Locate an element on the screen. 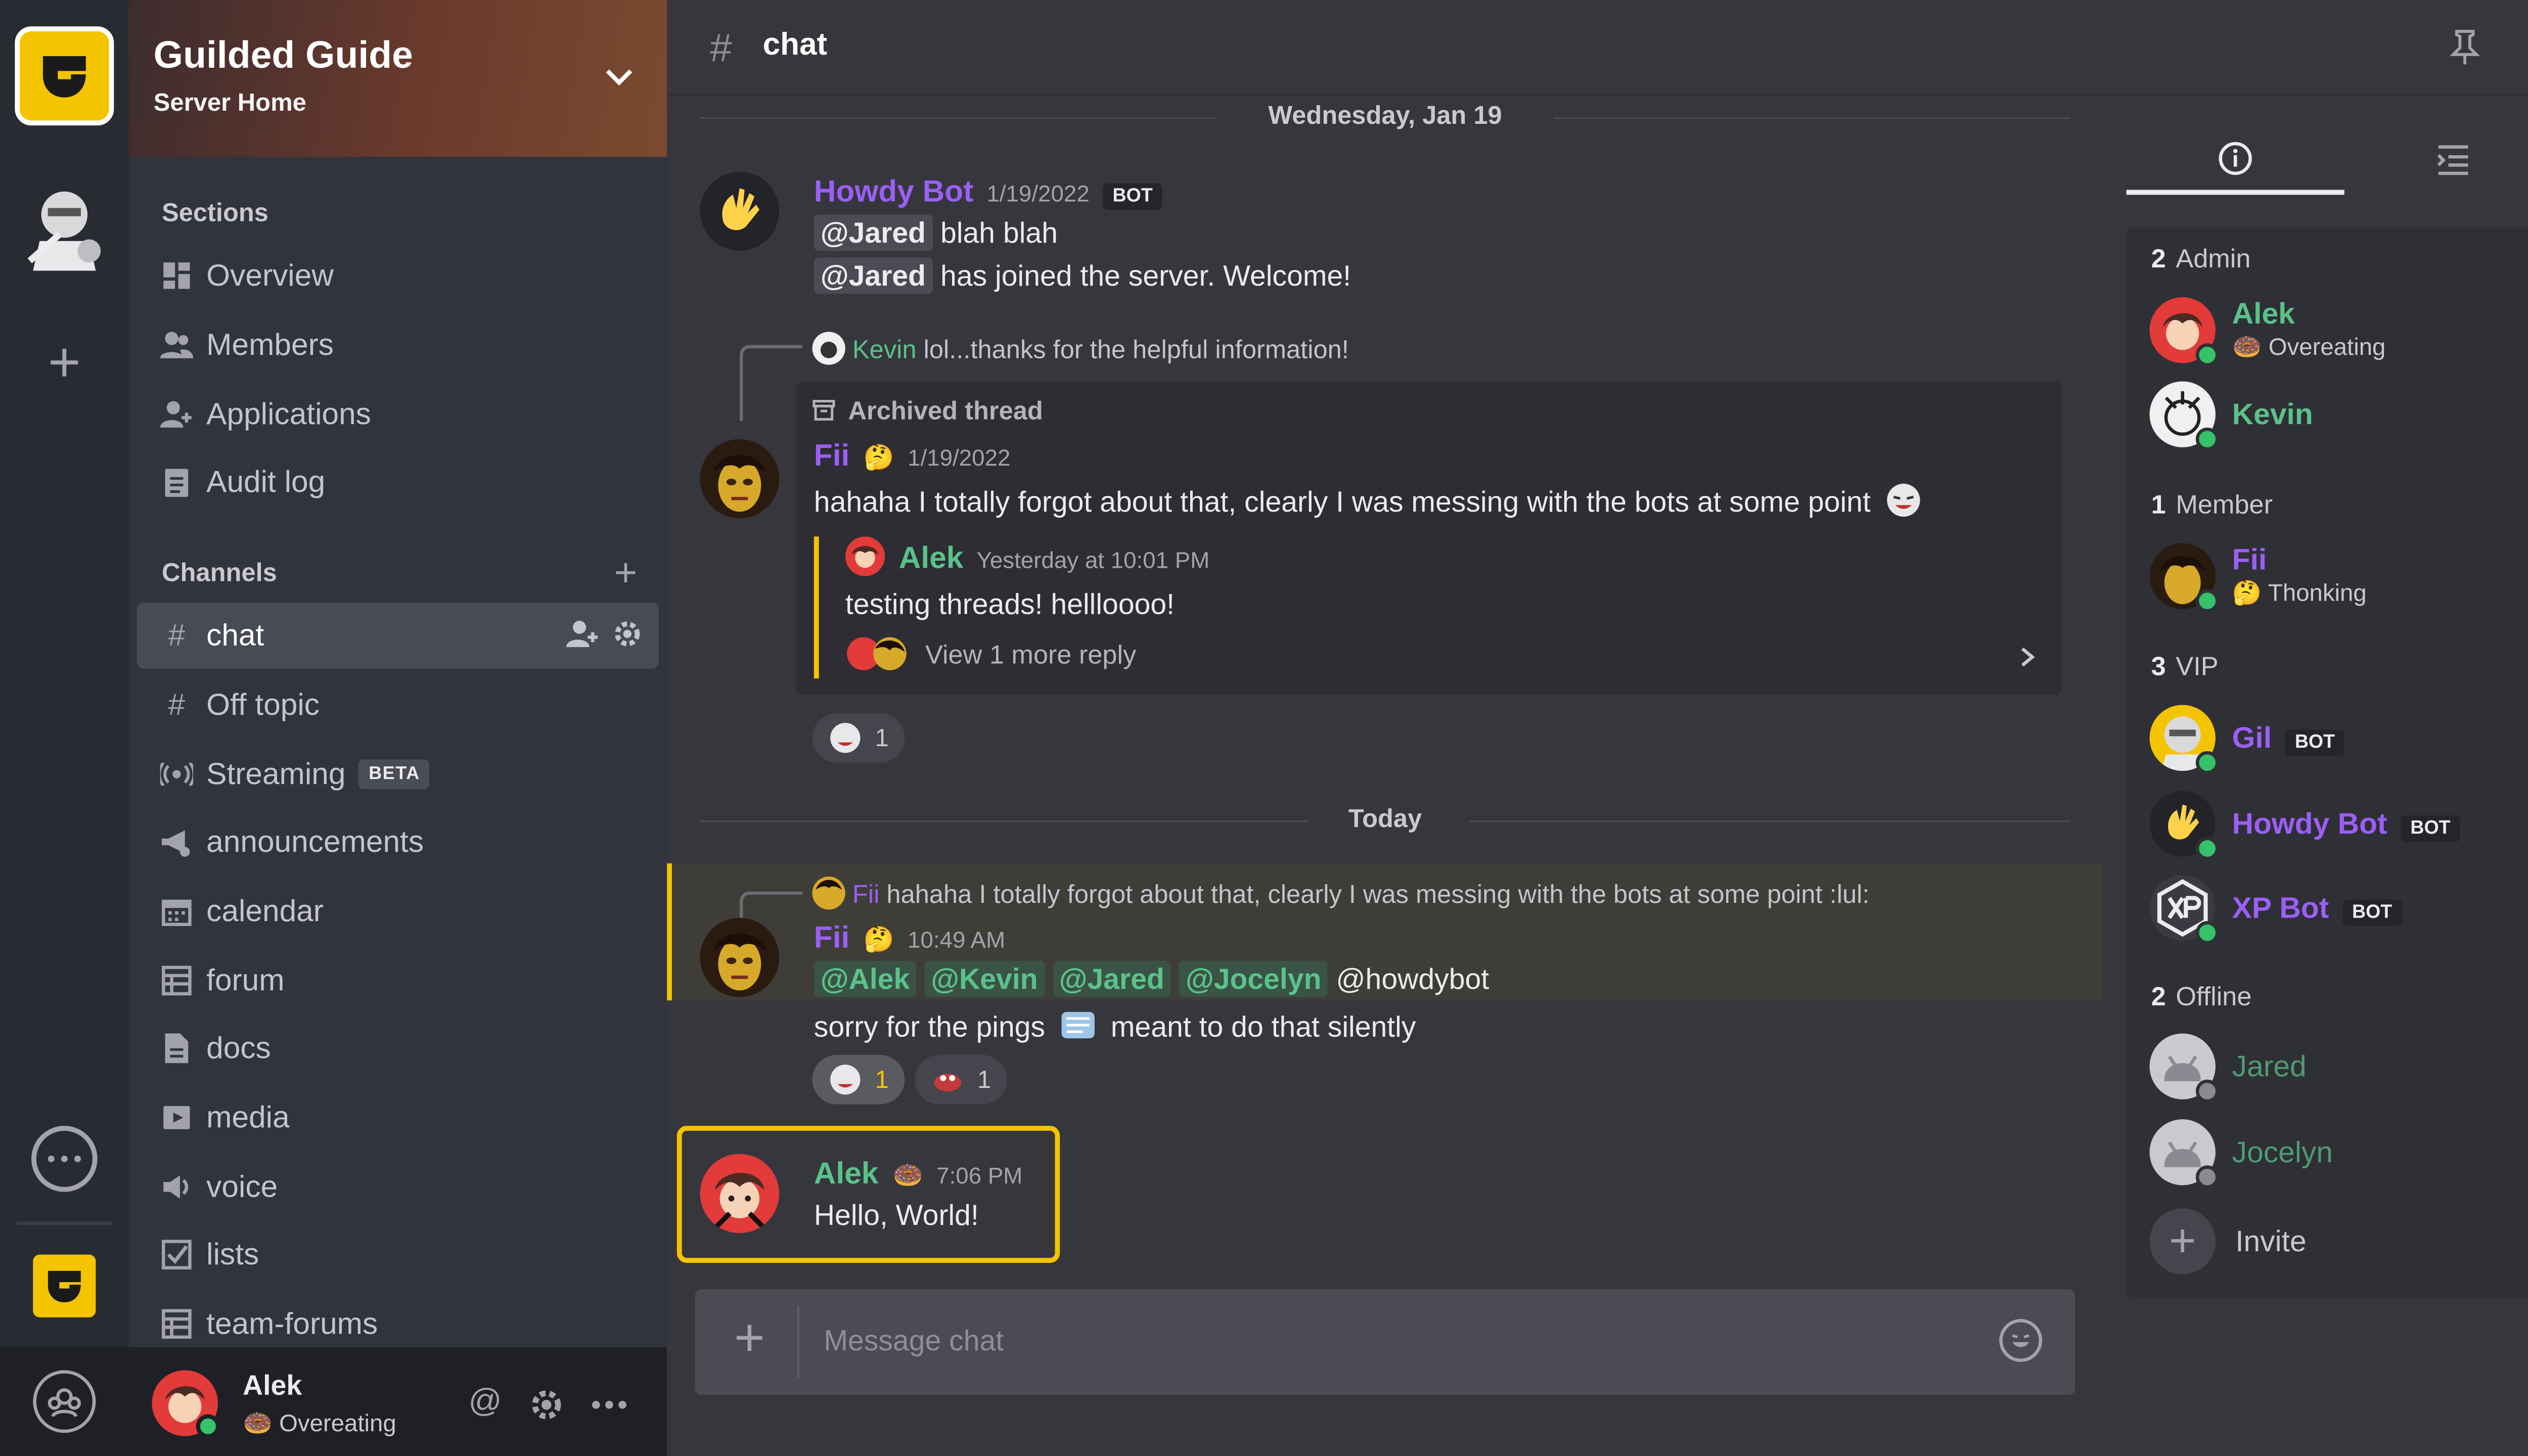 The height and width of the screenshot is (1456, 2528). member-item-kevin: Kevin is located at coordinates (2339, 416).